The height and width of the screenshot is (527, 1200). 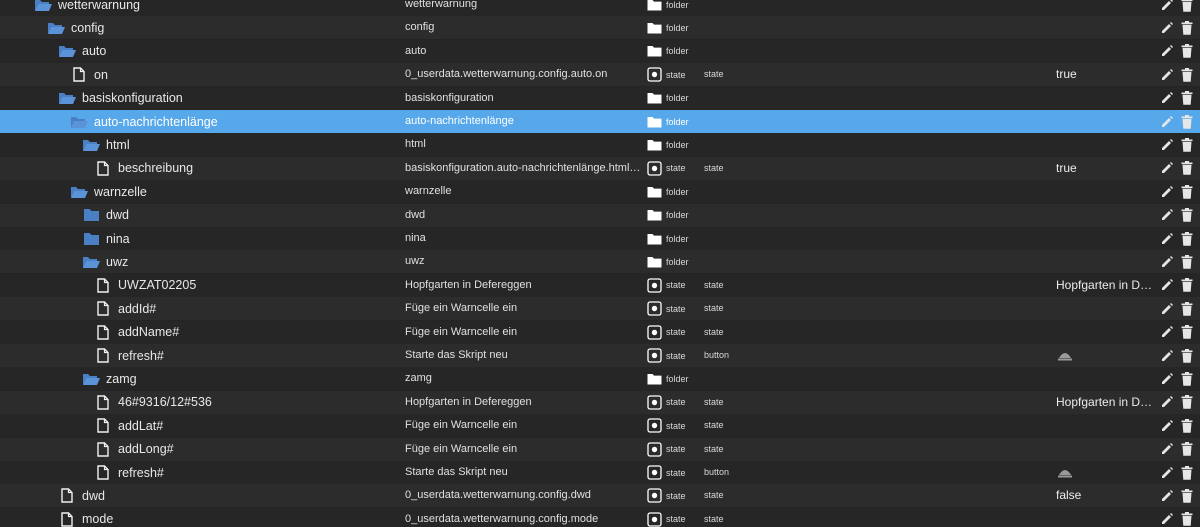 What do you see at coordinates (105, 261) in the screenshot?
I see `object-name-cell: uwz` at bounding box center [105, 261].